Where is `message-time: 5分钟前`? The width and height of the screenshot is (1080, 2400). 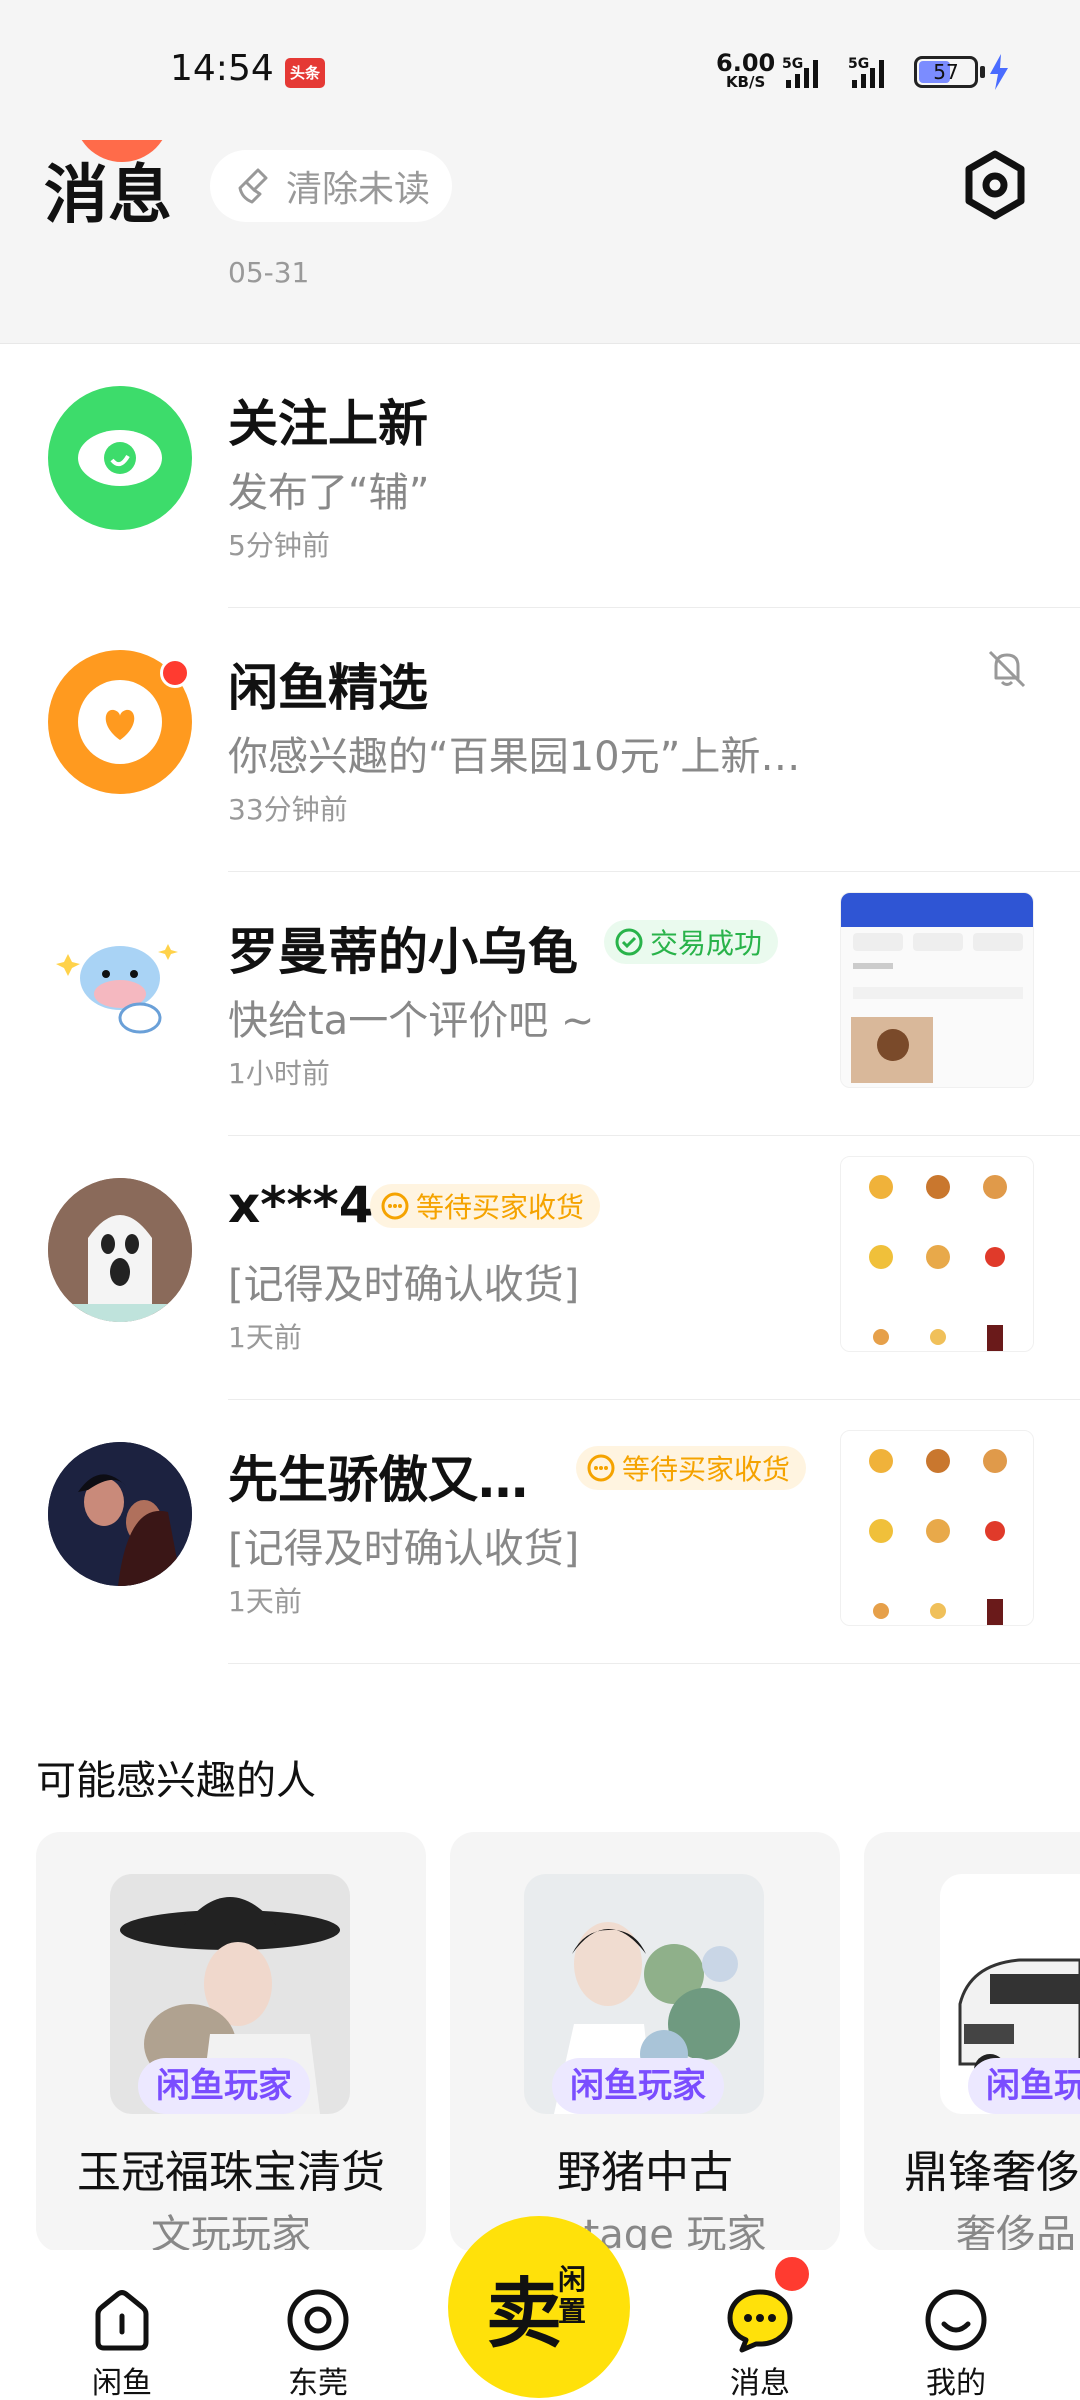
message-time: 5分钟前 is located at coordinates (279, 545).